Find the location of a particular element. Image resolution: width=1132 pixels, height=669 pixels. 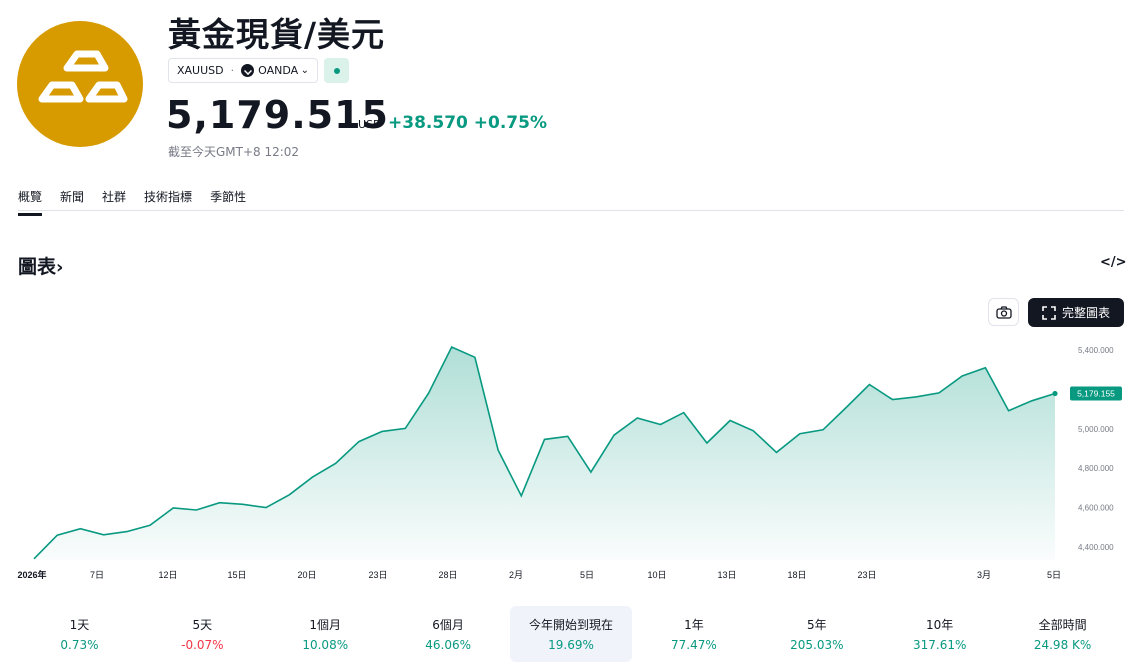

last-price-point is located at coordinates (1055, 393).